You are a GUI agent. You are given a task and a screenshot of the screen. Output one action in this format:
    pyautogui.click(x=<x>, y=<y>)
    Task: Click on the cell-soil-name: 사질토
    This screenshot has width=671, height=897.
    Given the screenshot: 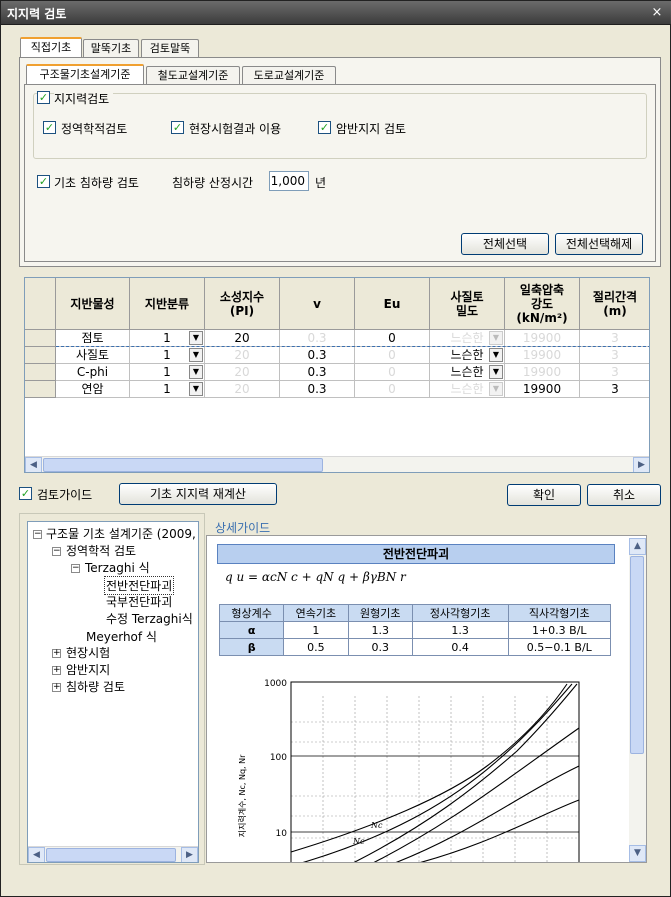 What is the action you would take?
    pyautogui.click(x=93, y=355)
    